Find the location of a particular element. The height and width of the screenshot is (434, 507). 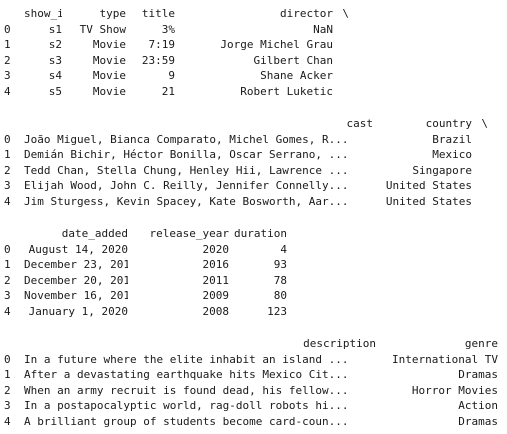

cell-director: Robert Luketic is located at coordinates (286, 91).